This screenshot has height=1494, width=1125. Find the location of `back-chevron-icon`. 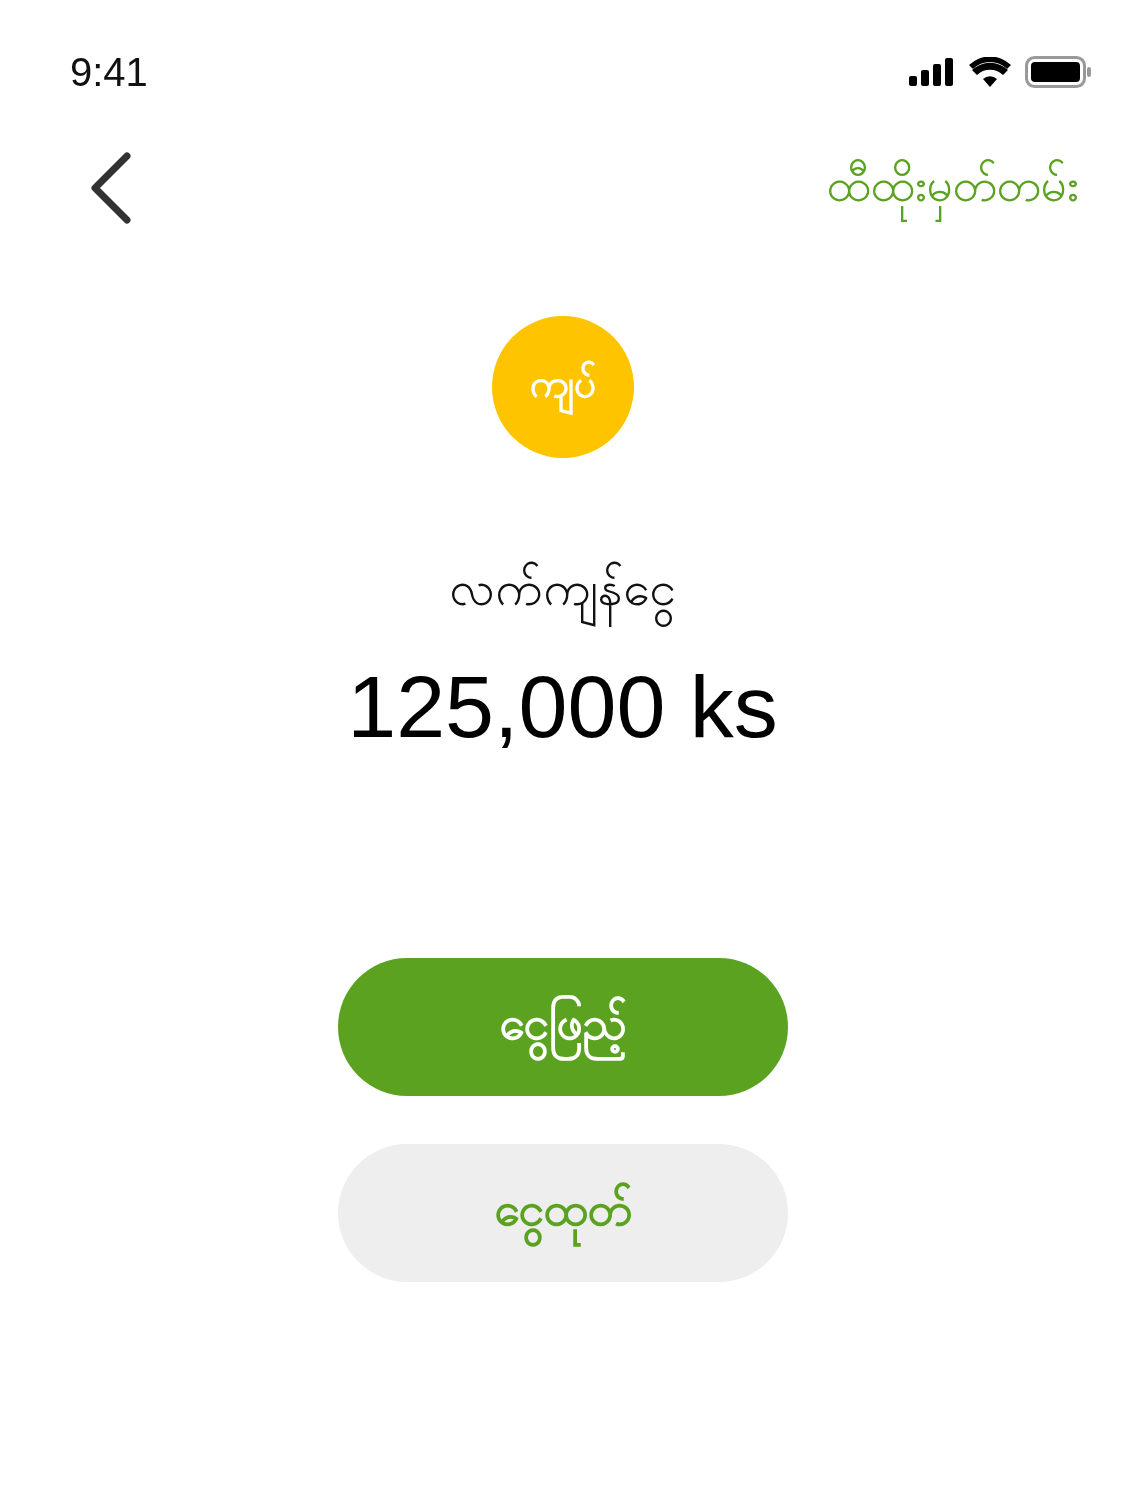

back-chevron-icon is located at coordinates (111, 188).